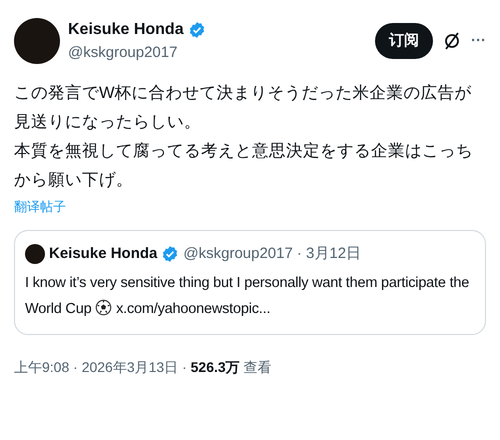 This screenshot has width=500, height=440. I want to click on post-date: · 3月12日, so click(329, 254).